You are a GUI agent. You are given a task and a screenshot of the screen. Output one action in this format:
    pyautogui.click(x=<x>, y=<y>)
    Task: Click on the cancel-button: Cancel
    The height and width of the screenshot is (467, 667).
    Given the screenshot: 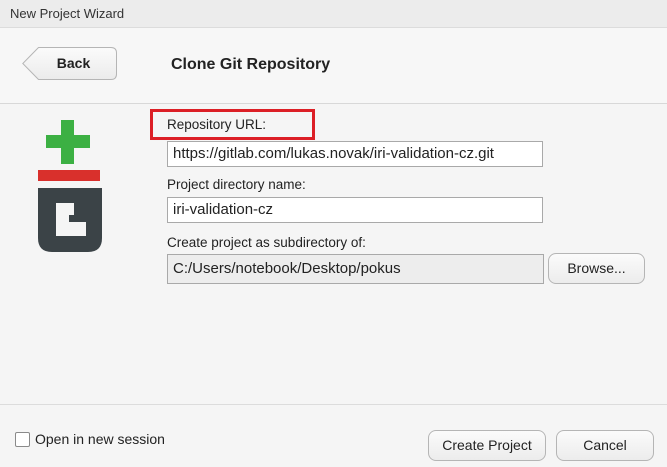 What is the action you would take?
    pyautogui.click(x=605, y=445)
    